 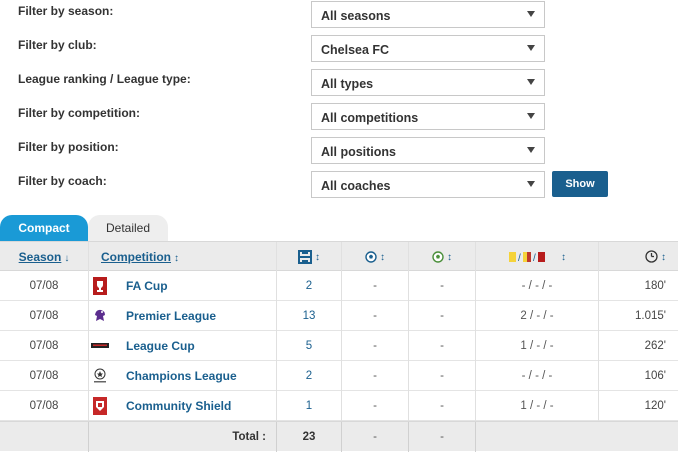 I want to click on table-row: 07/08 League Cup 5 - - 1 / - / - 262', so click(x=339, y=346).